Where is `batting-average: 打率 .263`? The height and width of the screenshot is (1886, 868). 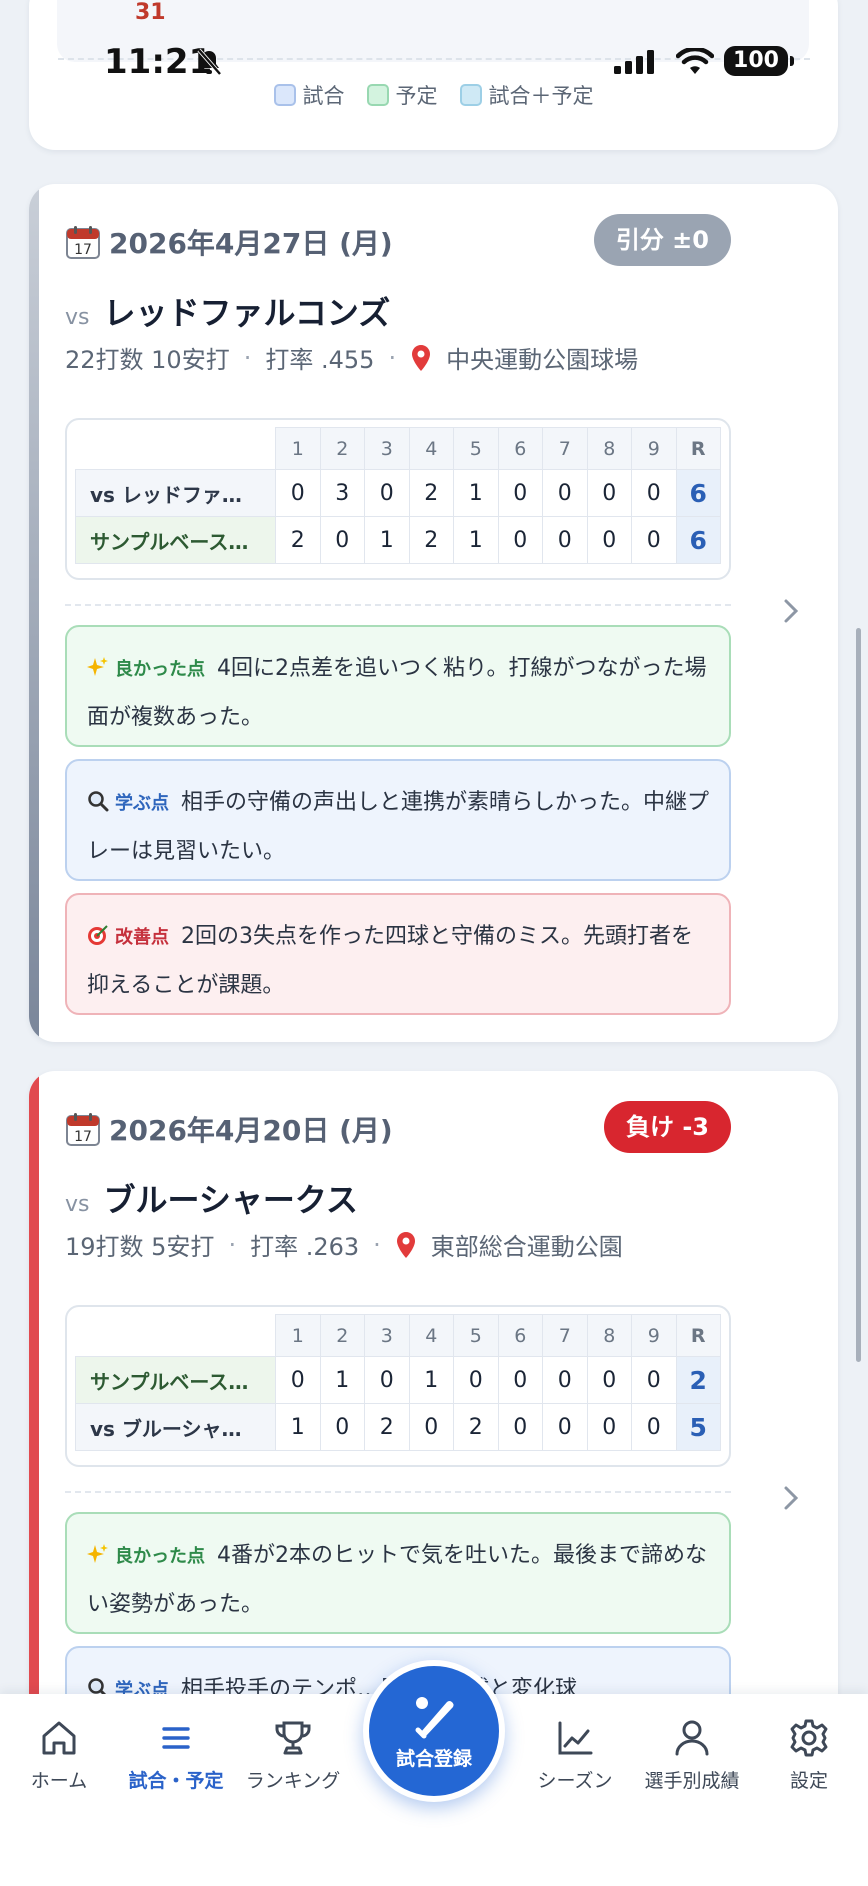
batting-average: 打率 .263 is located at coordinates (305, 1247).